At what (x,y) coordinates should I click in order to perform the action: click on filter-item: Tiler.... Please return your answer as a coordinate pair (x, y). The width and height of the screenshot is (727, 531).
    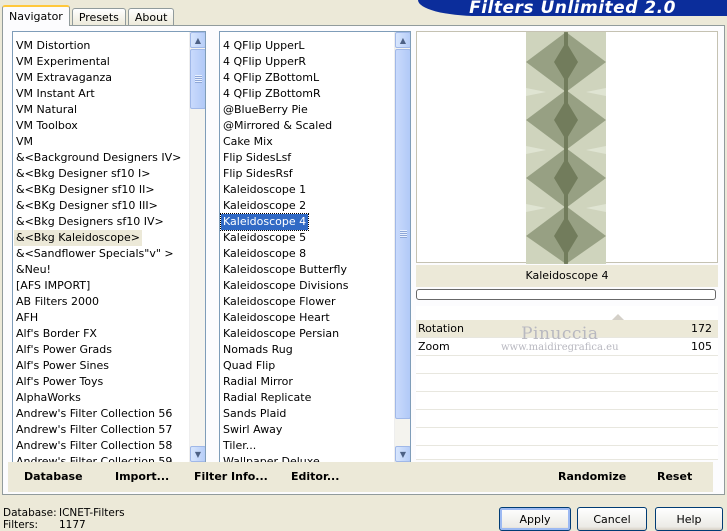
    Looking at the image, I should click on (307, 446).